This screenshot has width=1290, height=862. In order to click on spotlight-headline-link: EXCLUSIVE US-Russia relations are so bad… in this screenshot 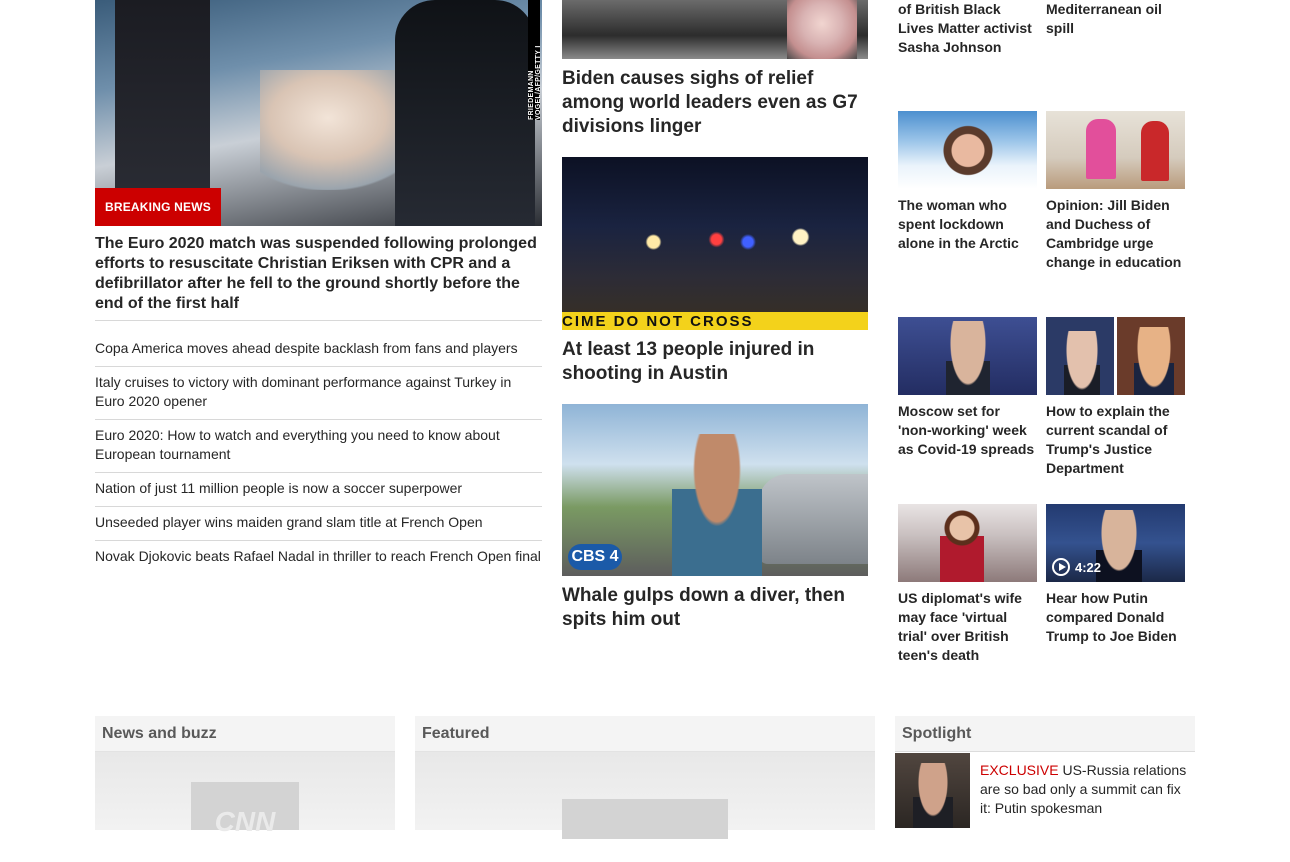, I will do `click(1085, 789)`.